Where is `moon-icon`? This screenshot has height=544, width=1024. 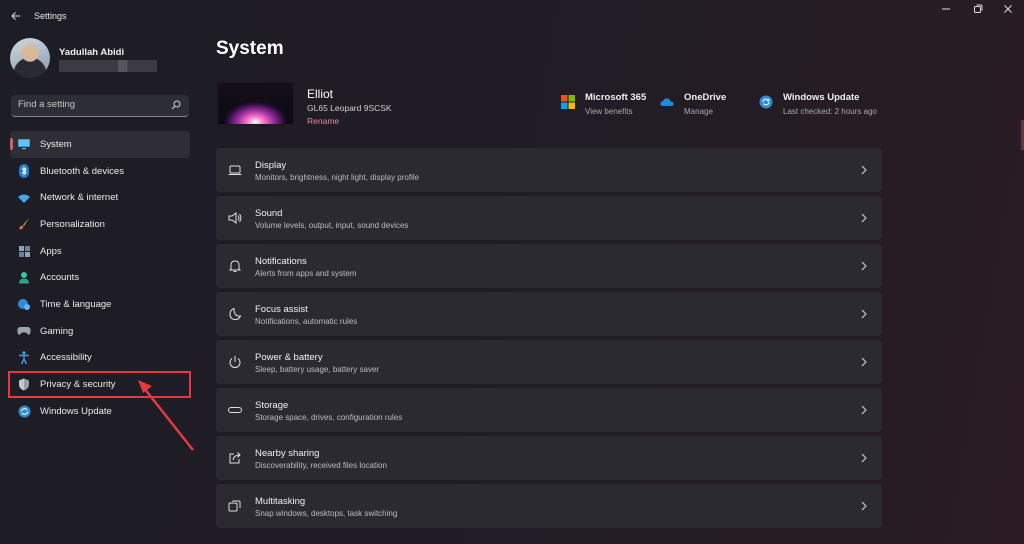
moon-icon is located at coordinates (235, 314).